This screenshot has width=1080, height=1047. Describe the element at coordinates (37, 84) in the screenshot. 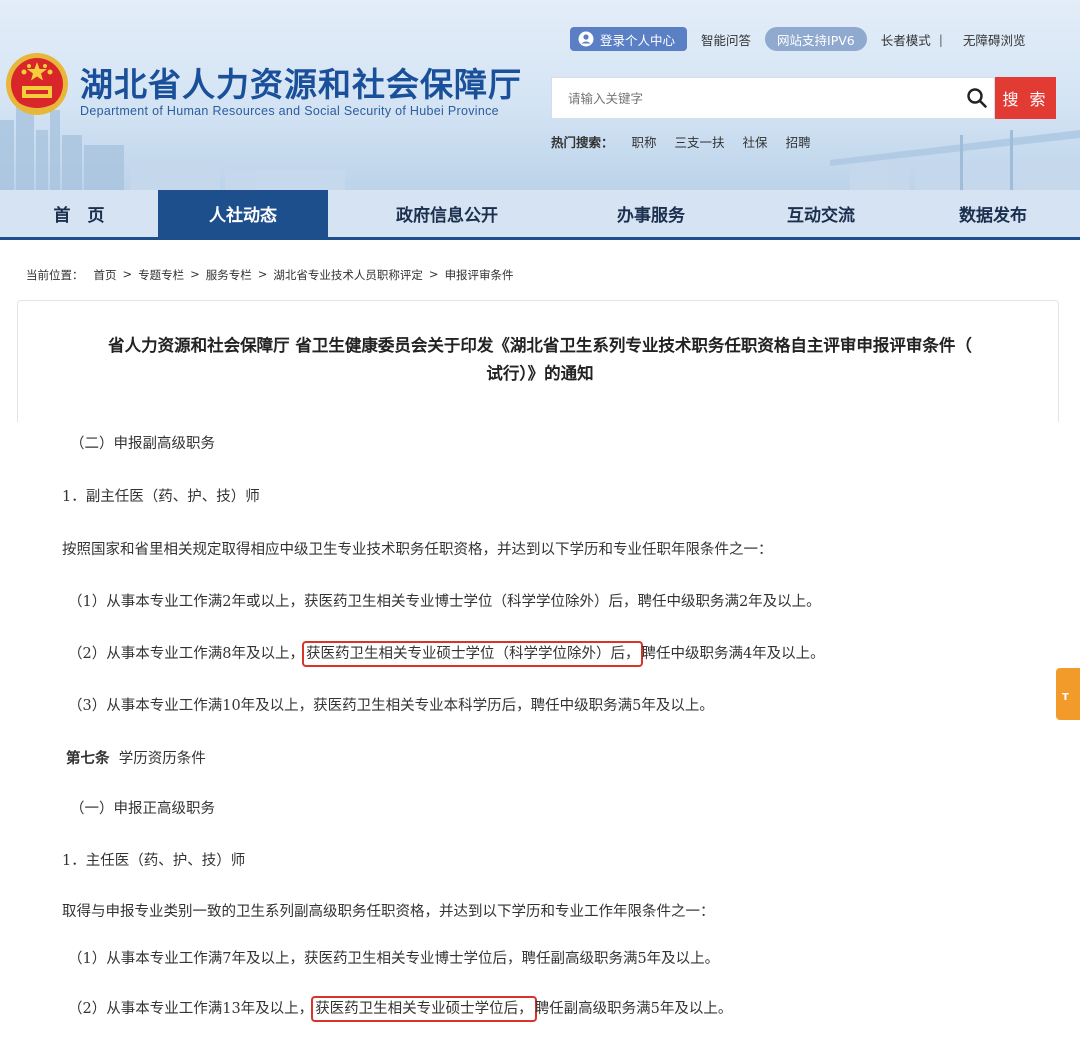

I see `national-emblem-icon` at that location.